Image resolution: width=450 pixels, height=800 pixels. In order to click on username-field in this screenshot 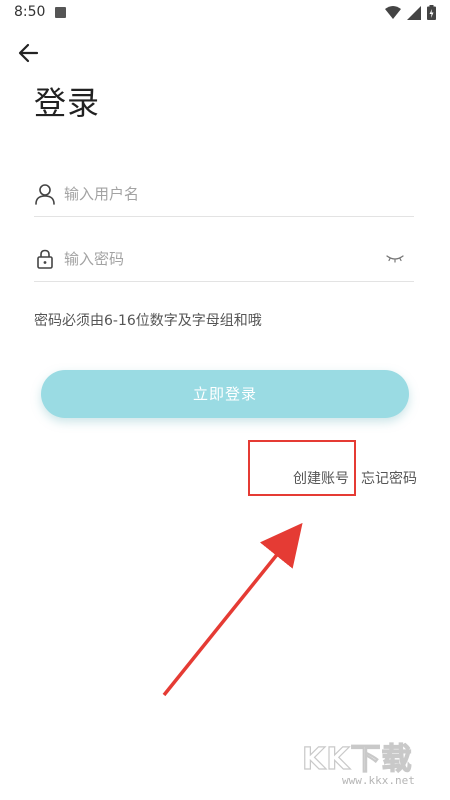, I will do `click(224, 194)`.